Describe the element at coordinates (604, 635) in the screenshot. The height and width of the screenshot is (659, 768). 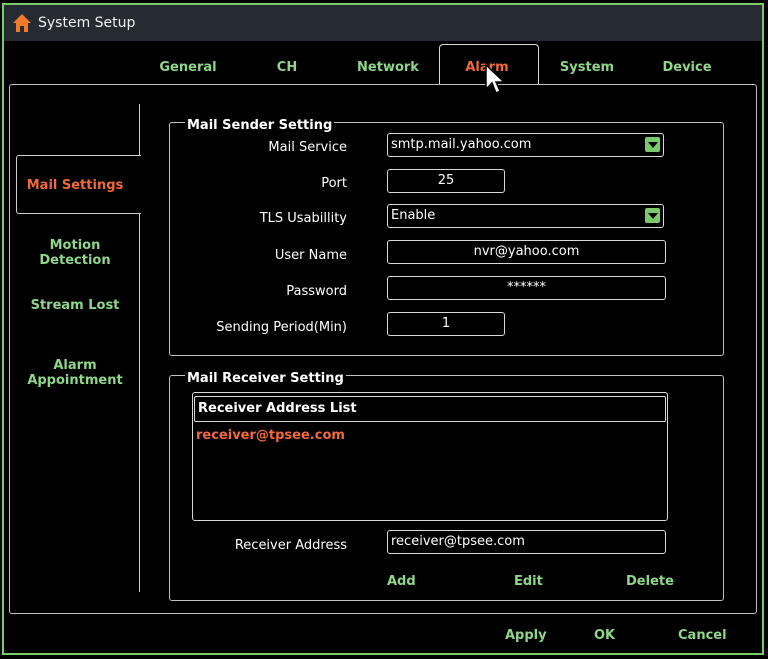
I see `ok-button: OK` at that location.